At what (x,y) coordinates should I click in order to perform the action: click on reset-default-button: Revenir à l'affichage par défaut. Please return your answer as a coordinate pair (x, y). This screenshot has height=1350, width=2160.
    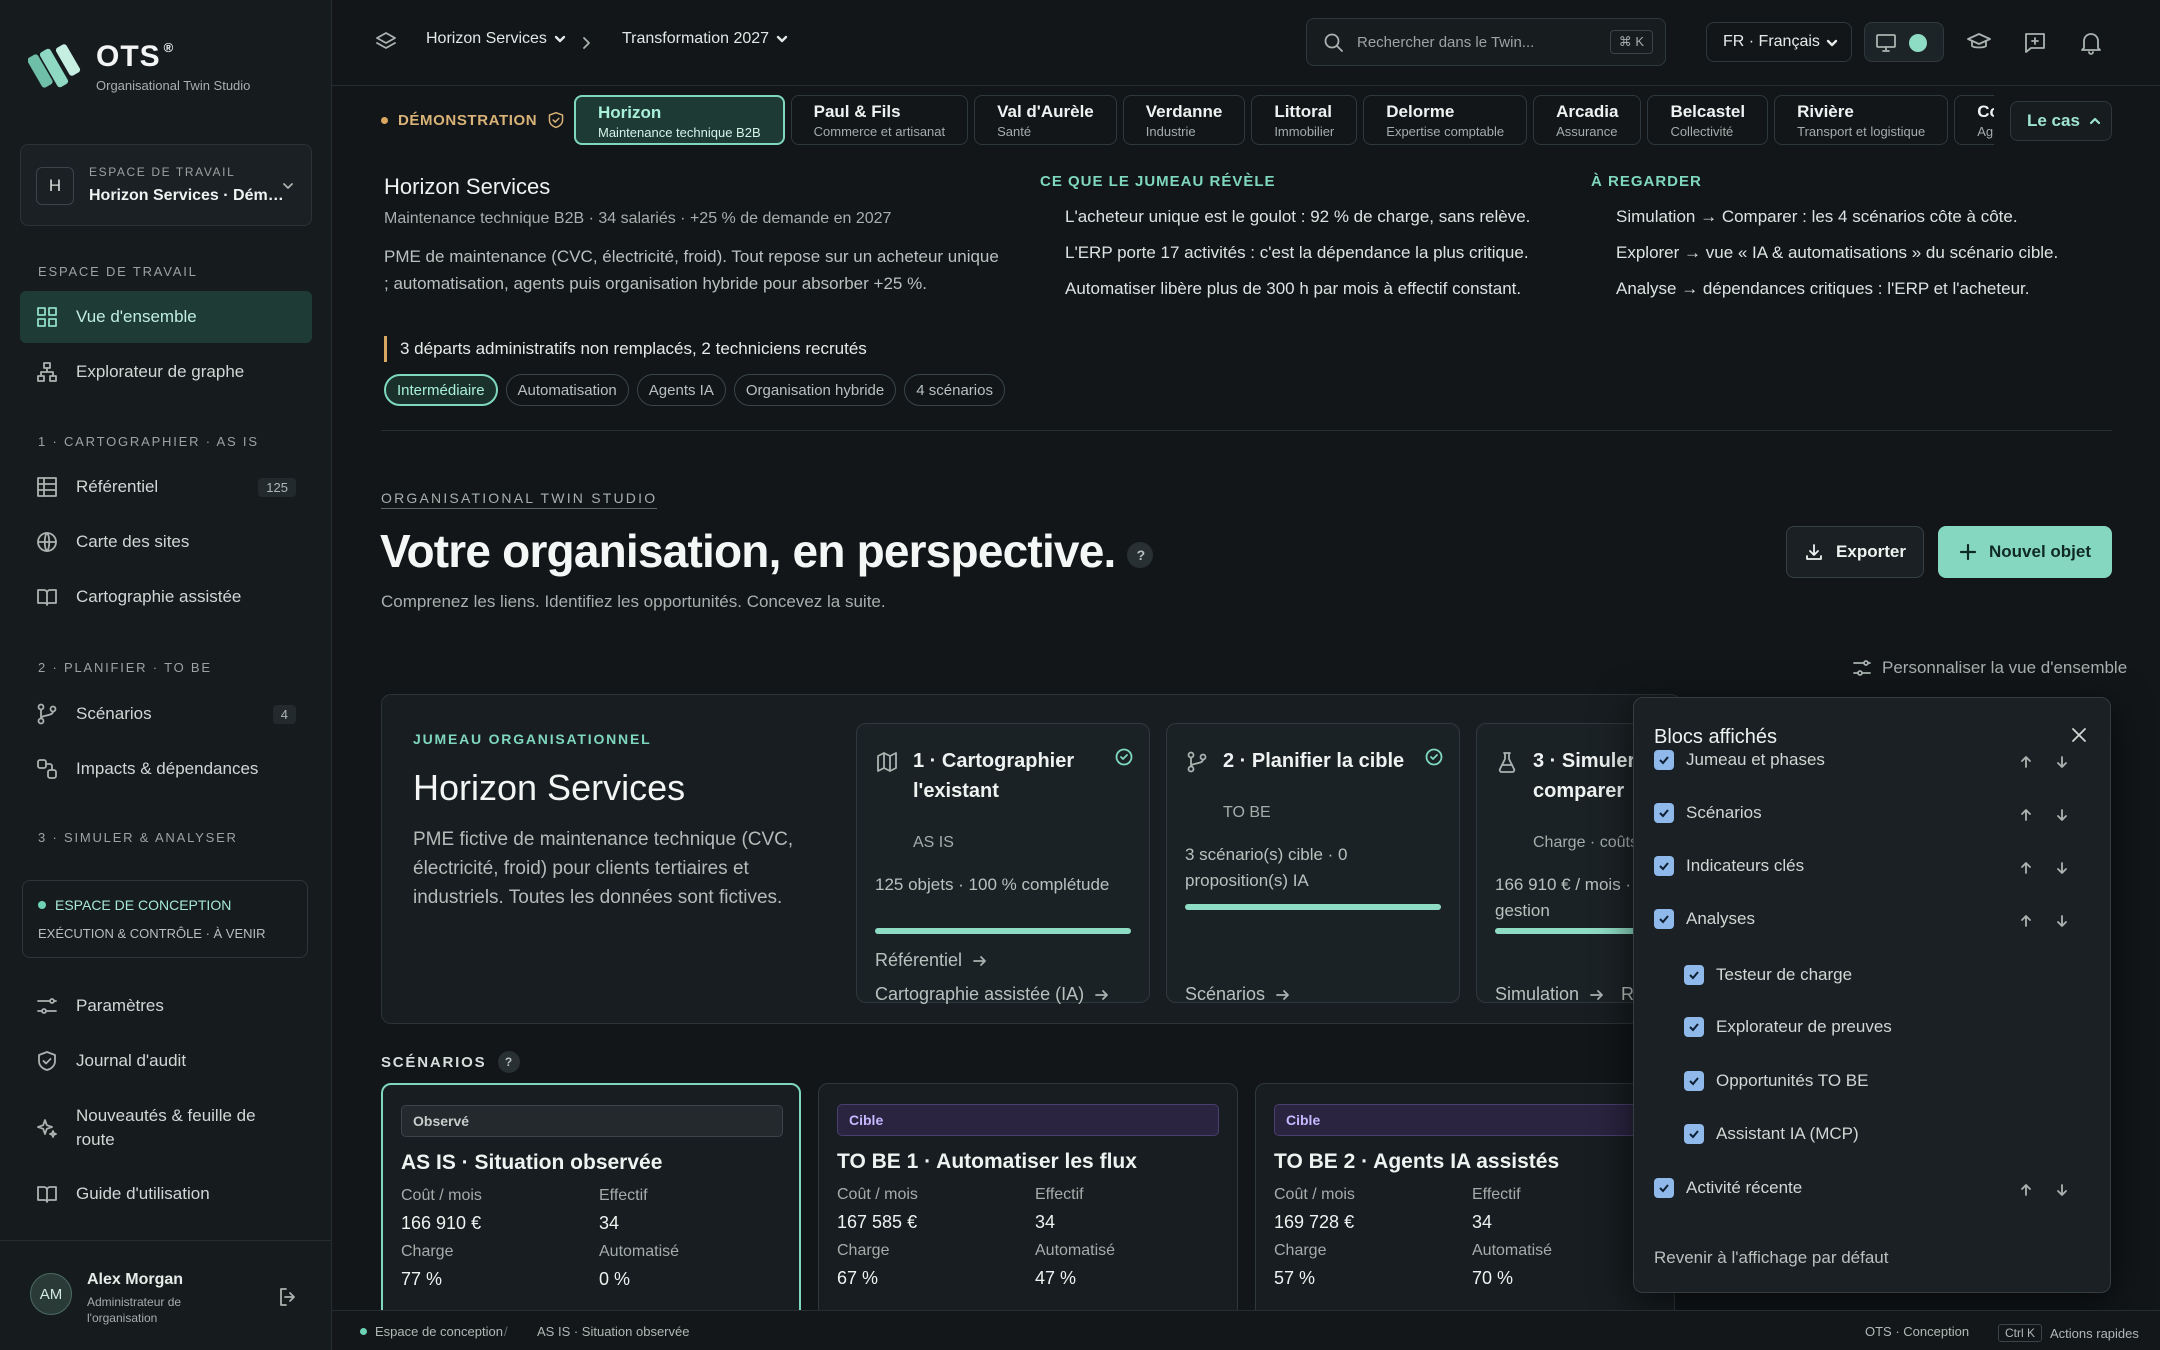
    Looking at the image, I should click on (1771, 1258).